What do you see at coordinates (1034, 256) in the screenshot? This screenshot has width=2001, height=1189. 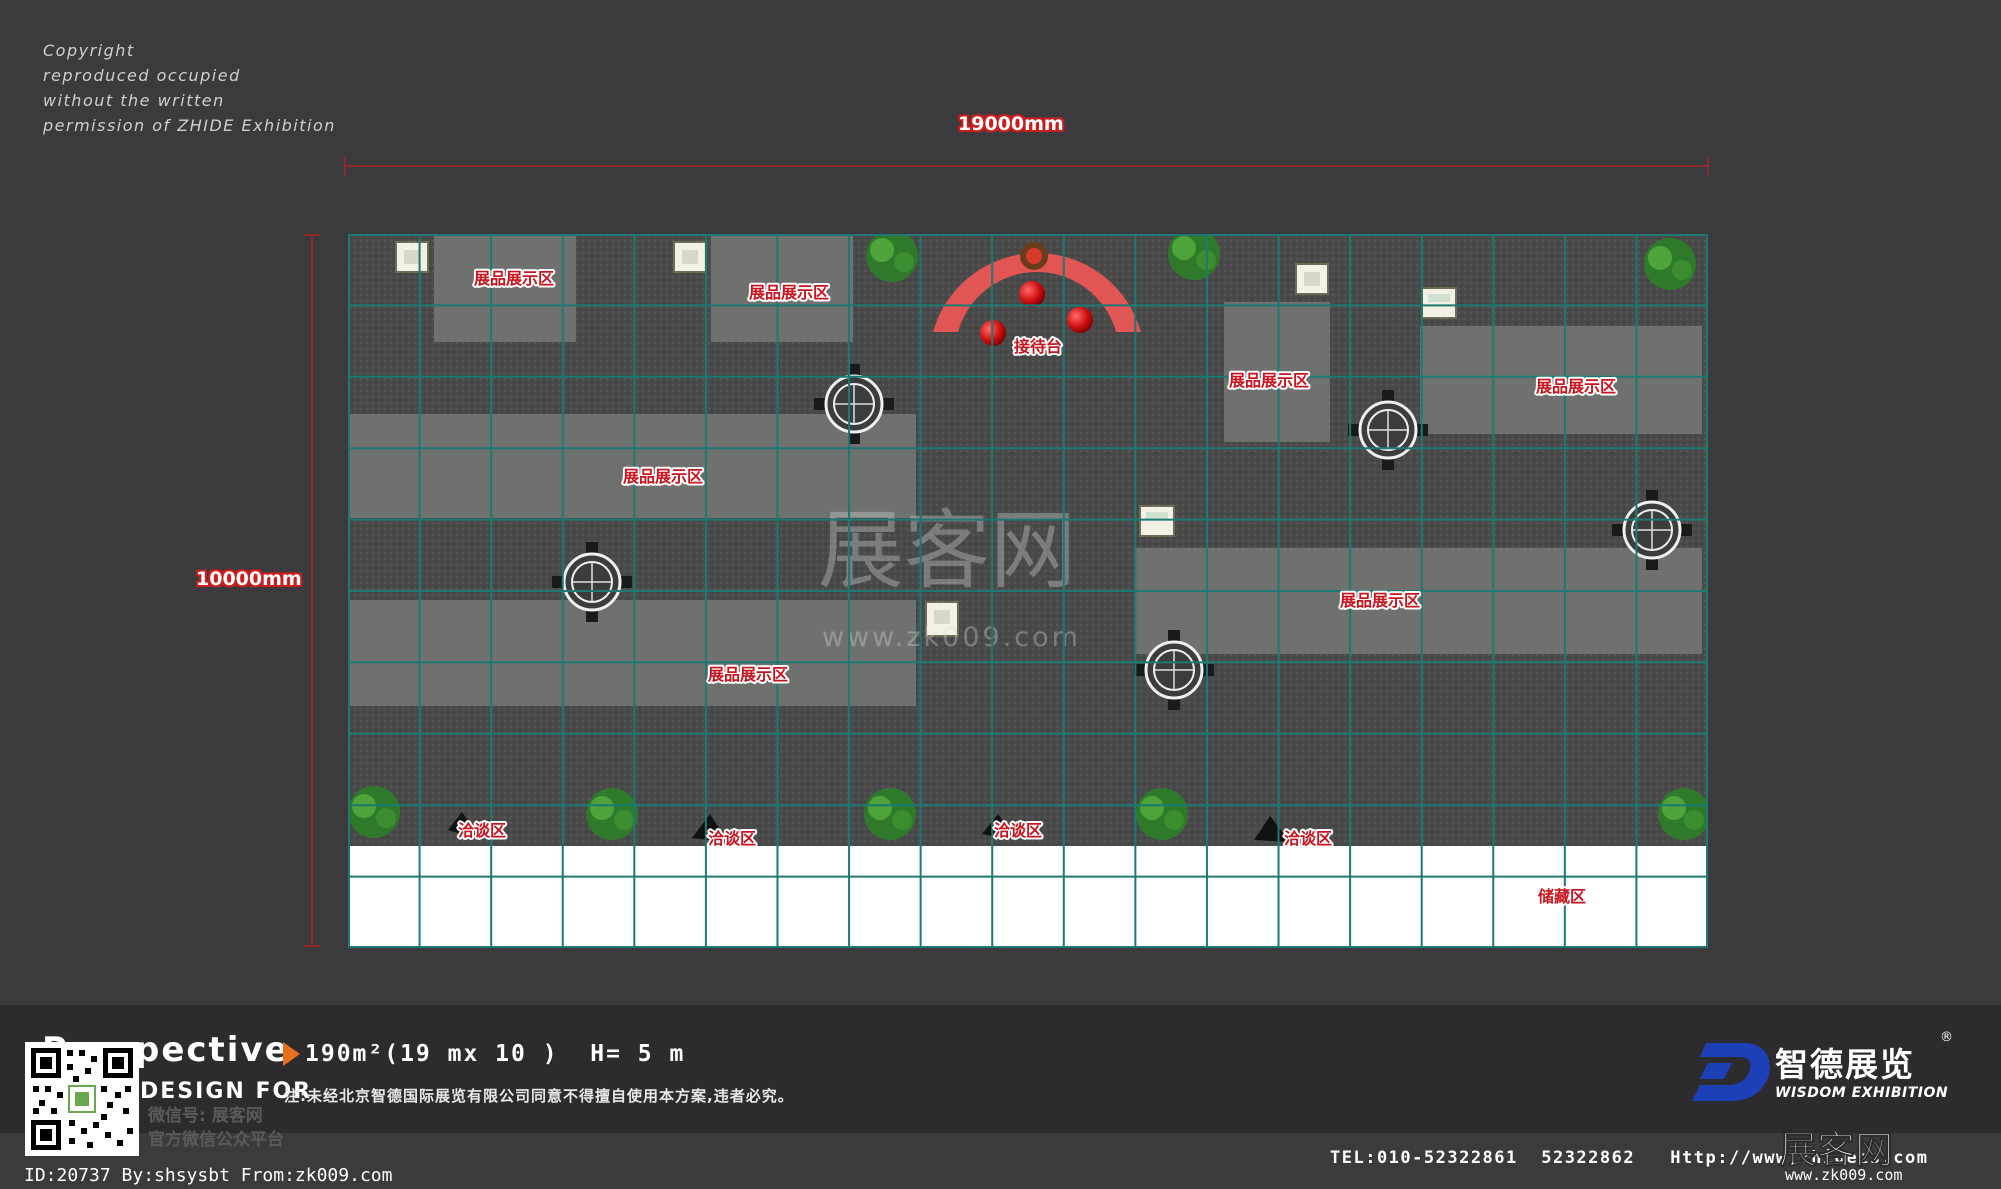 I see `flower-arrangement` at bounding box center [1034, 256].